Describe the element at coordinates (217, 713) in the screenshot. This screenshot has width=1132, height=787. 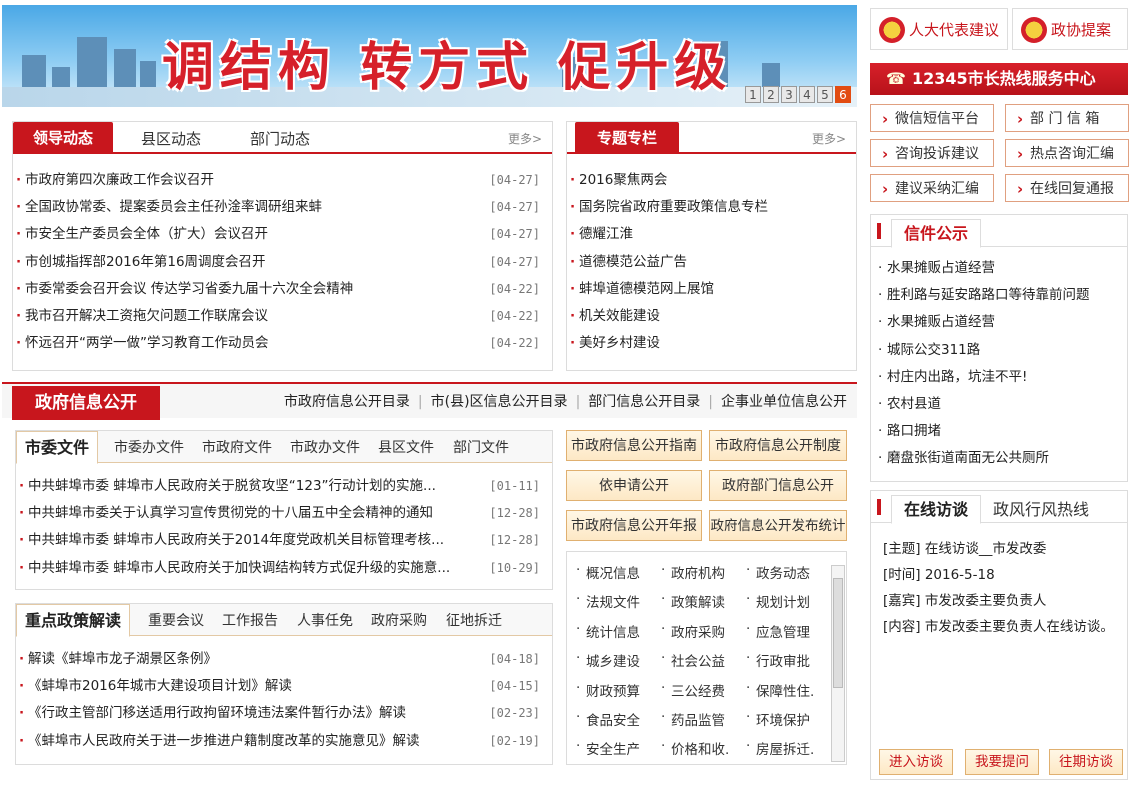
I see `item-title: 《行政主管部门移送适用行政拘留环境违法案件暂行办法》解读` at that location.